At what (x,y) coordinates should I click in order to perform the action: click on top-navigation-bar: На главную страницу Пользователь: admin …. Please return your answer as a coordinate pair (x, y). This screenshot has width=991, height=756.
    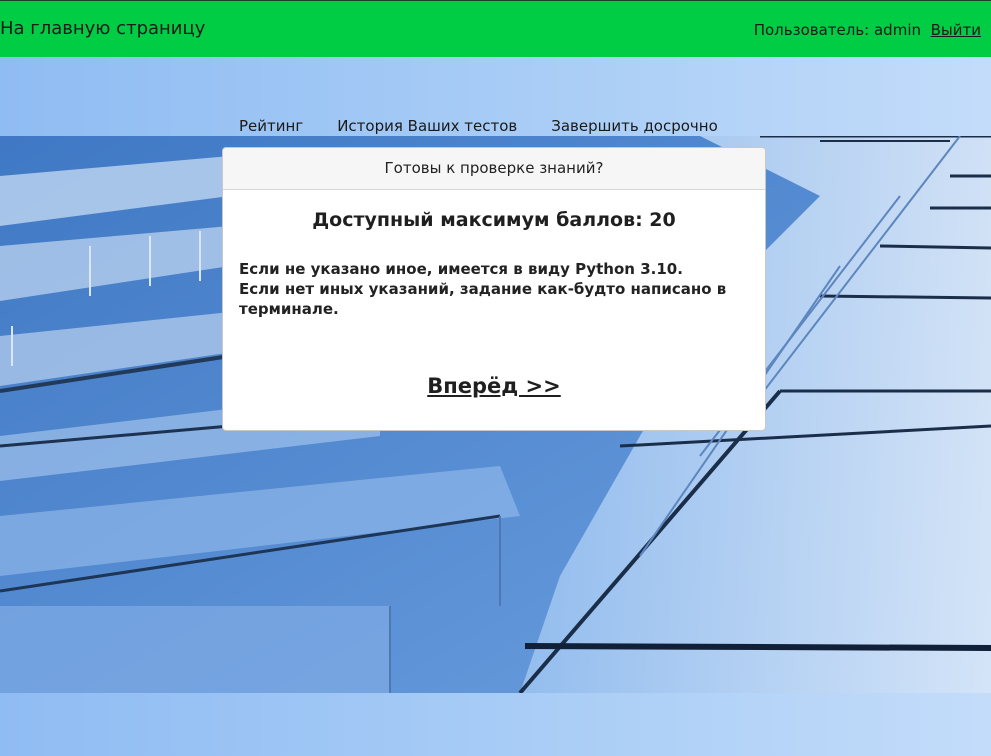
    Looking at the image, I should click on (495, 28).